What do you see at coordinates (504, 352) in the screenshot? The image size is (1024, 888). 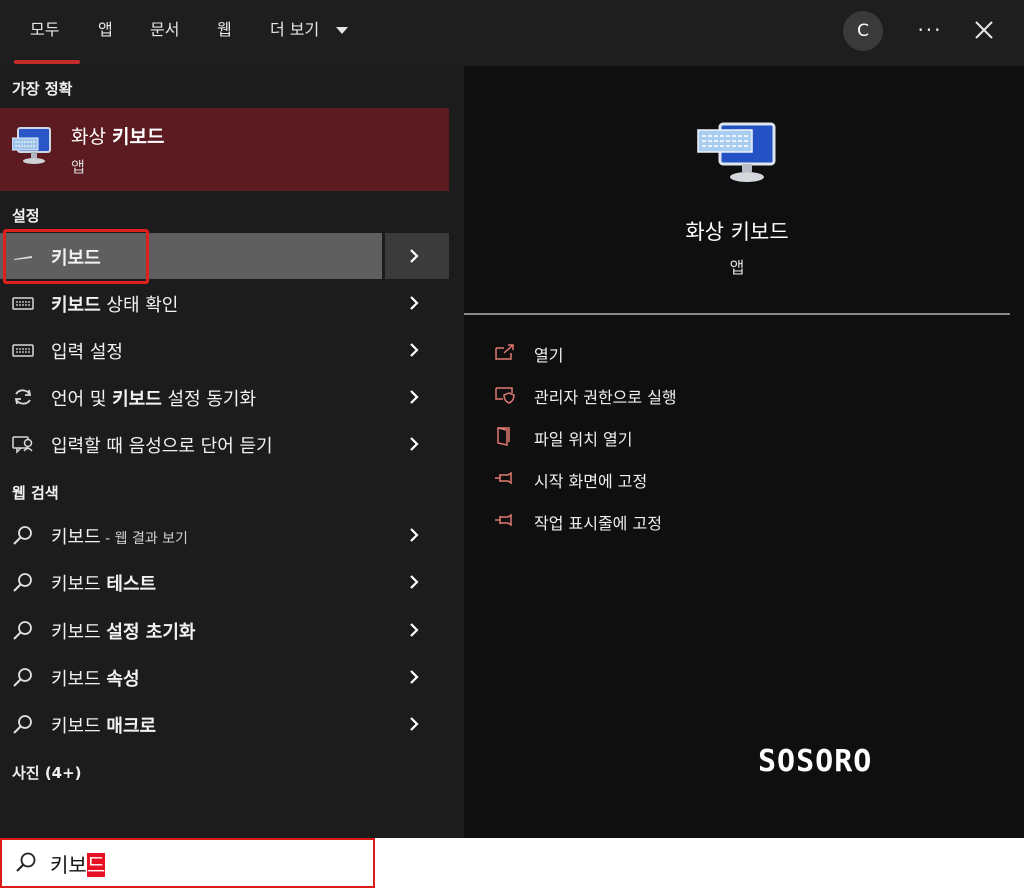 I see `open-icon` at bounding box center [504, 352].